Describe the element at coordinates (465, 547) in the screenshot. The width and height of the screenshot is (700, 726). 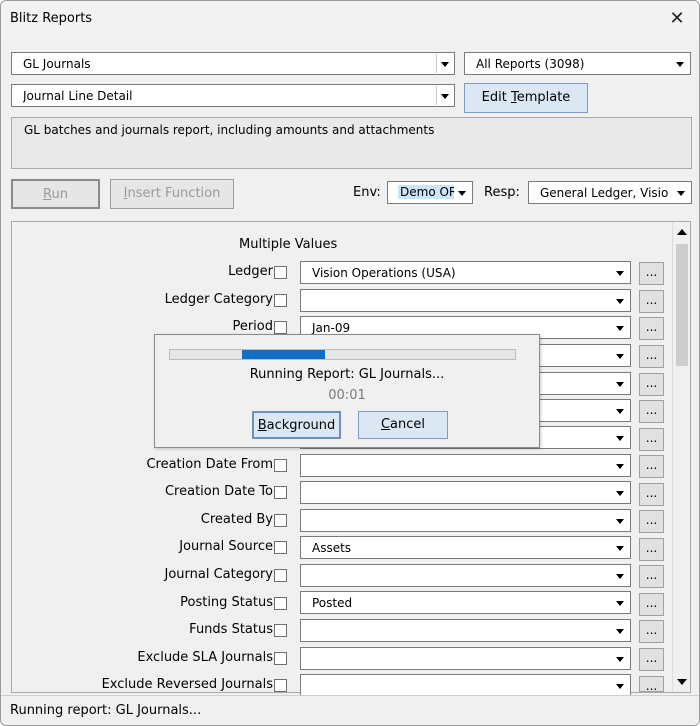
I see `parameter-value-select: Assets` at that location.